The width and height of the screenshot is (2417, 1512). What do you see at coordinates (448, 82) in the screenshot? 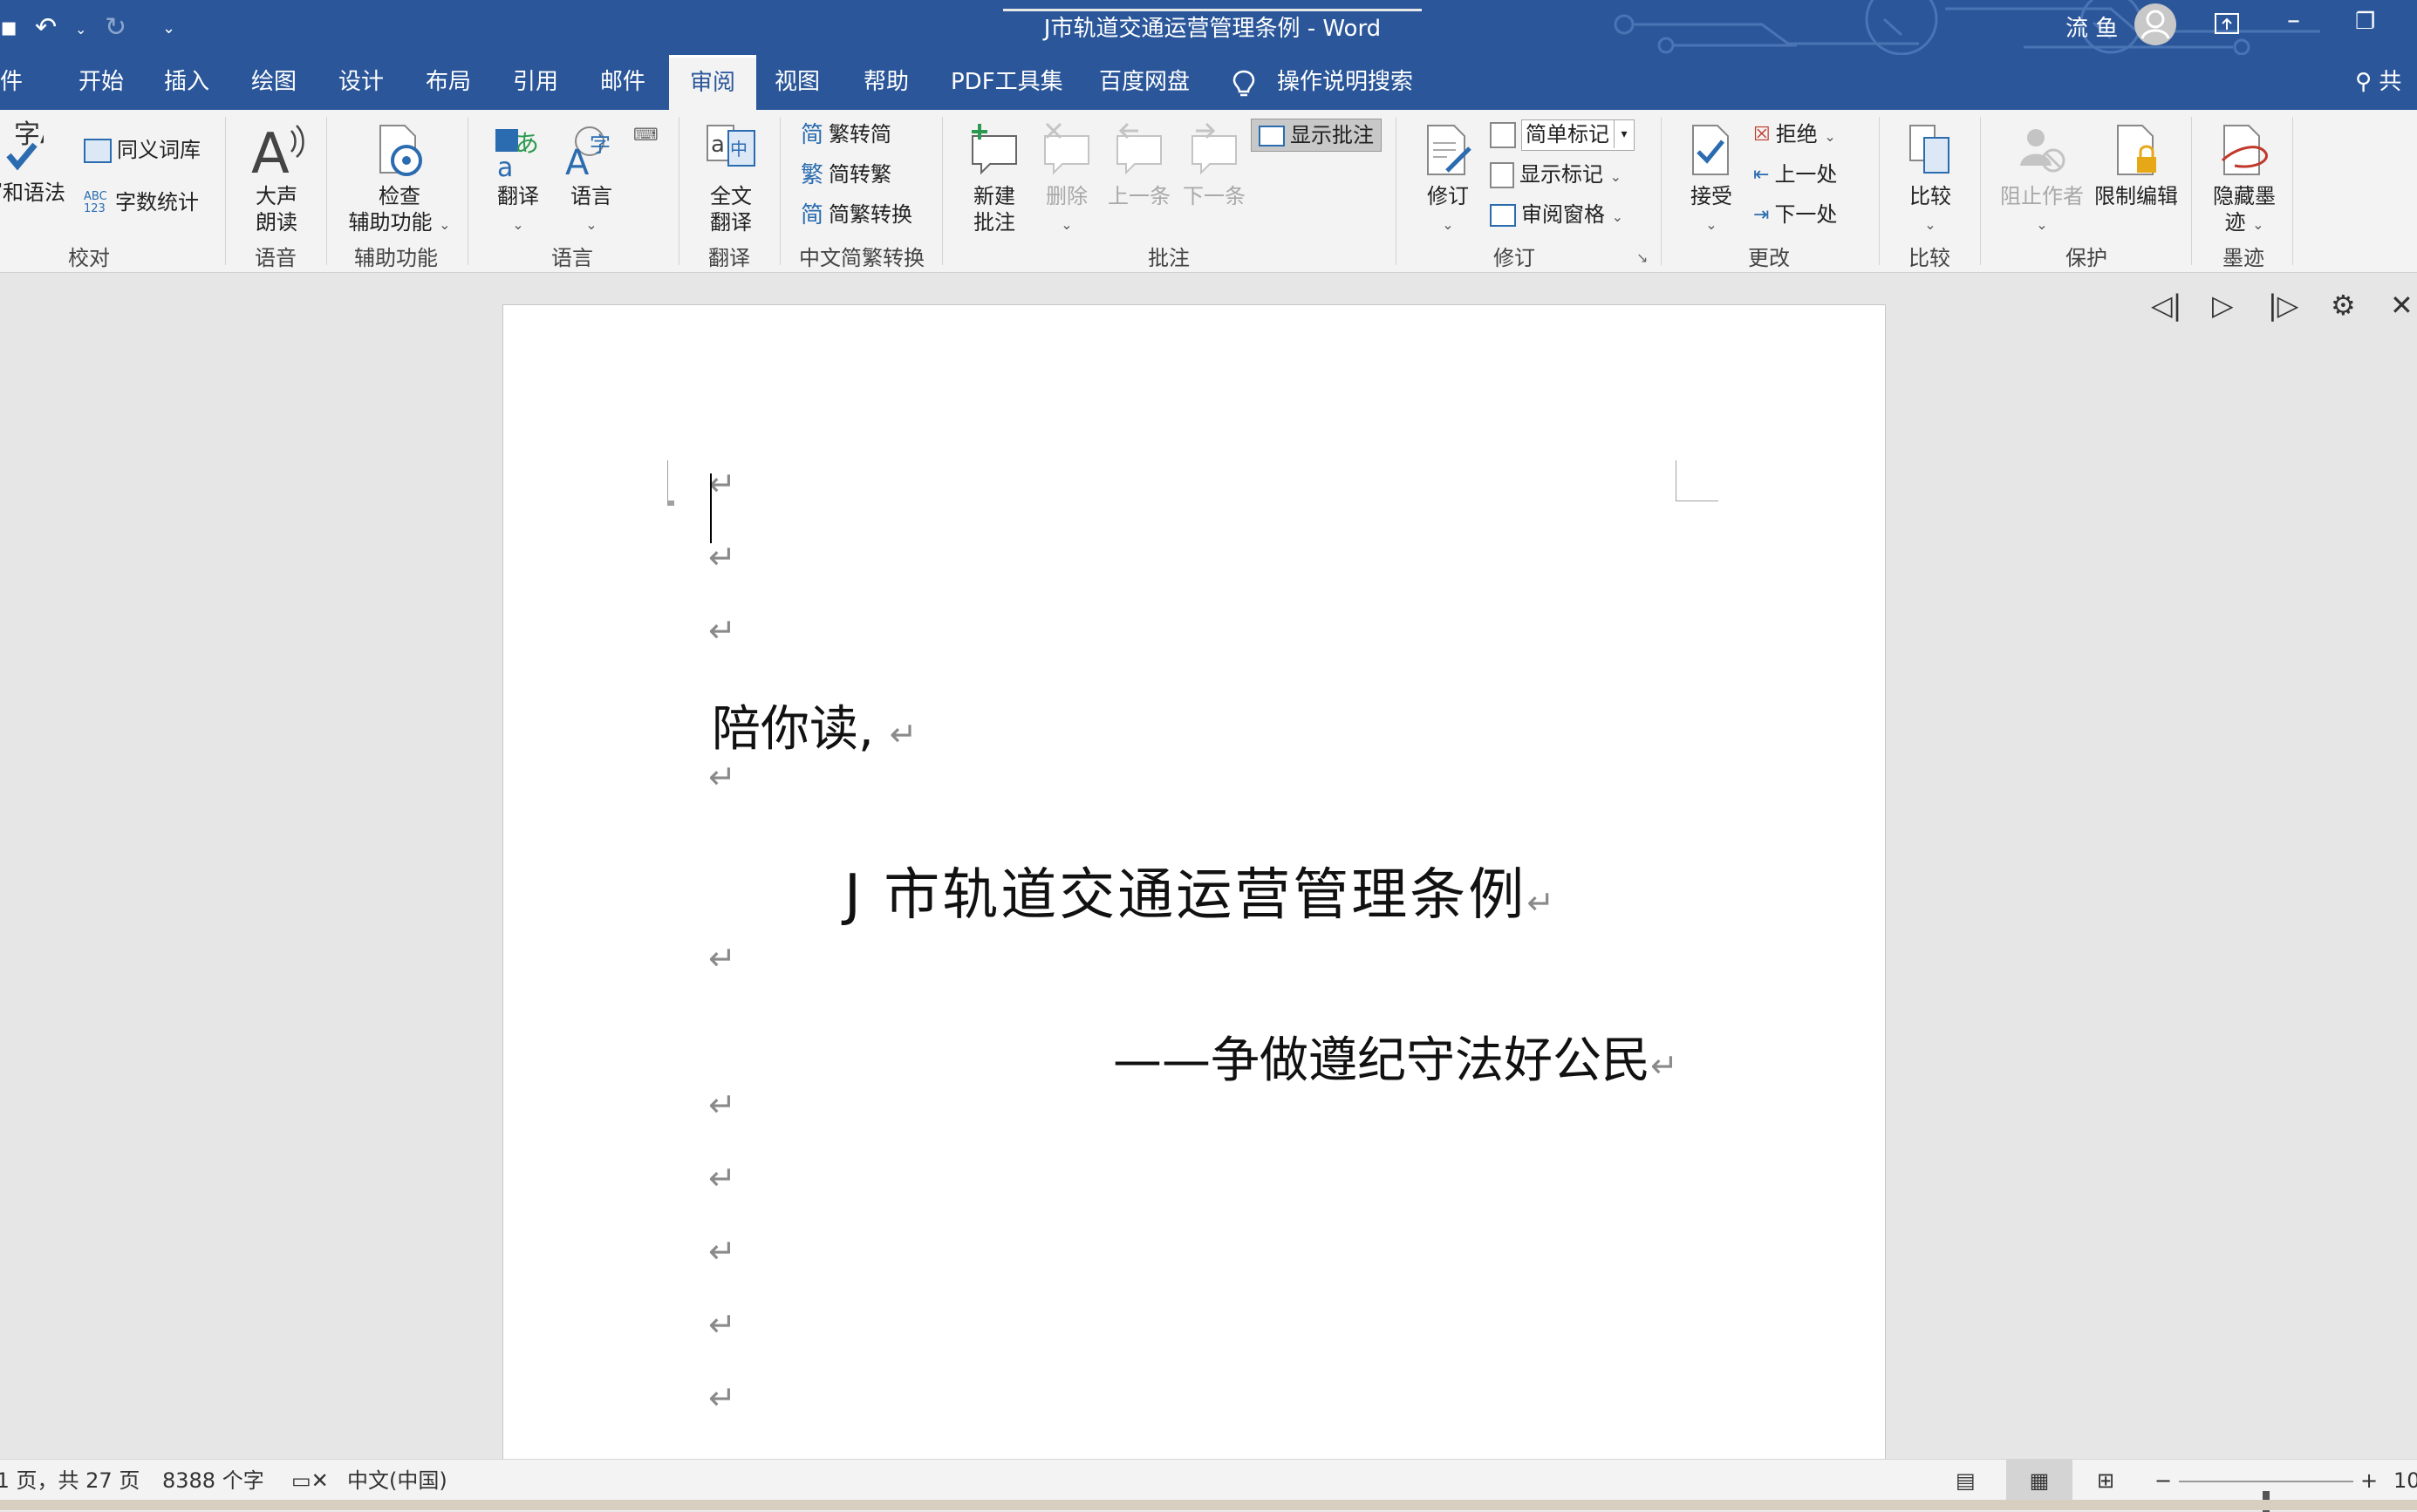
I see `tab-layout: 布局` at bounding box center [448, 82].